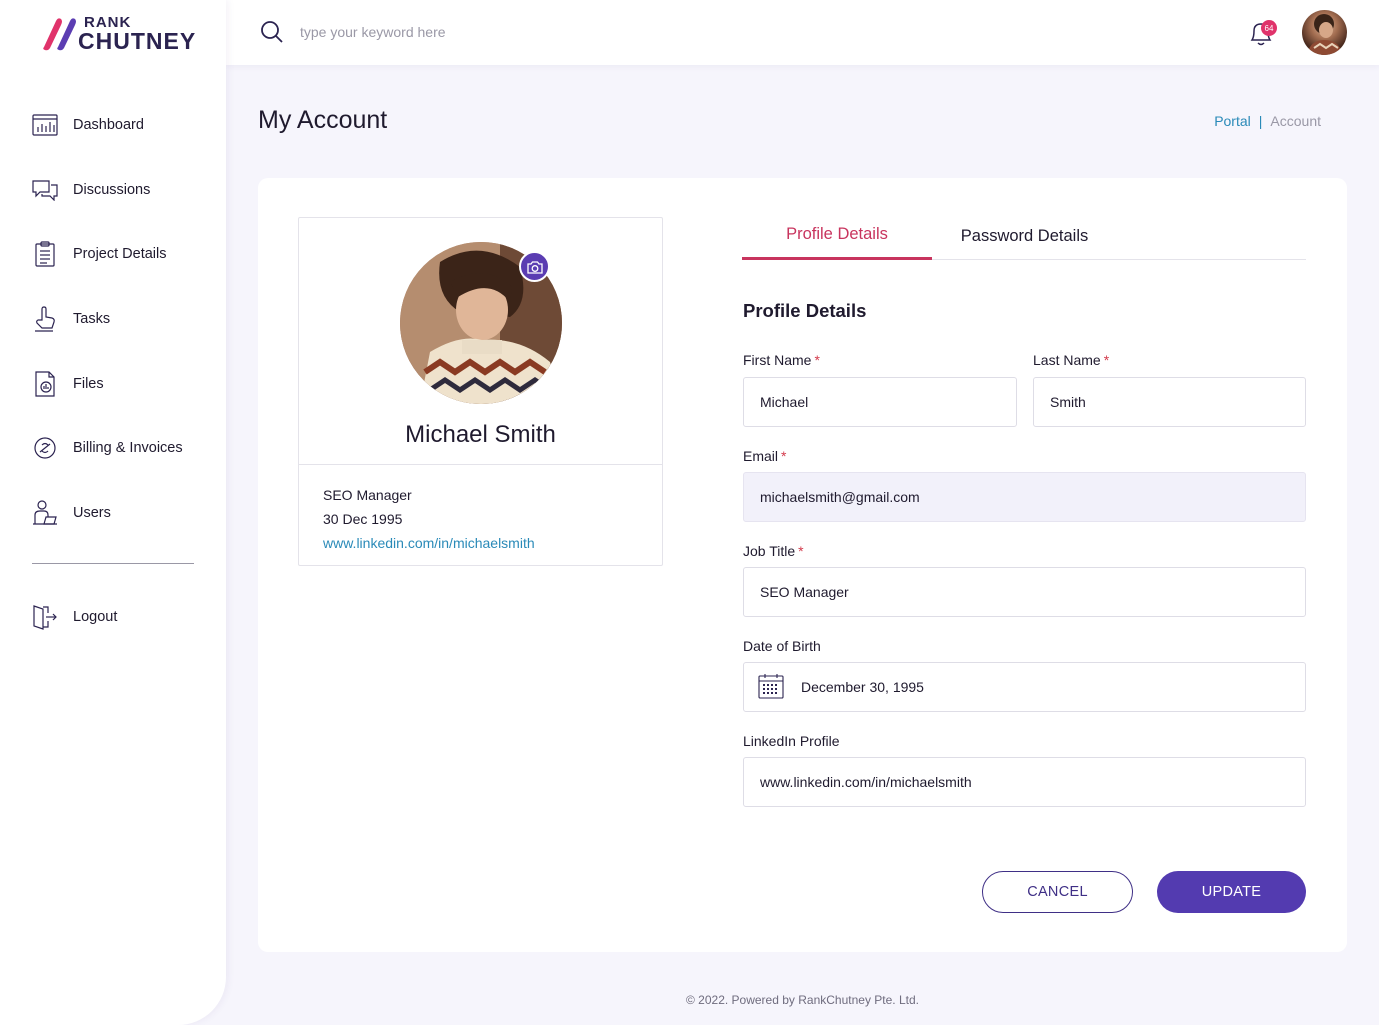 This screenshot has width=1379, height=1025. I want to click on search-icon, so click(272, 34).